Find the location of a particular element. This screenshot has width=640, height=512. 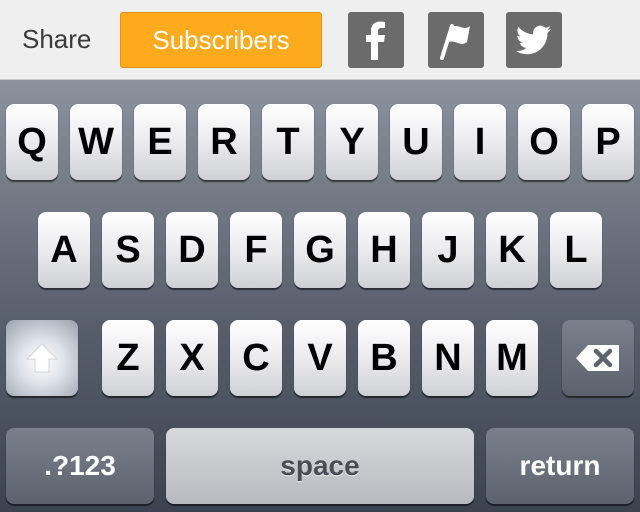

share-label: Share is located at coordinates (57, 39).